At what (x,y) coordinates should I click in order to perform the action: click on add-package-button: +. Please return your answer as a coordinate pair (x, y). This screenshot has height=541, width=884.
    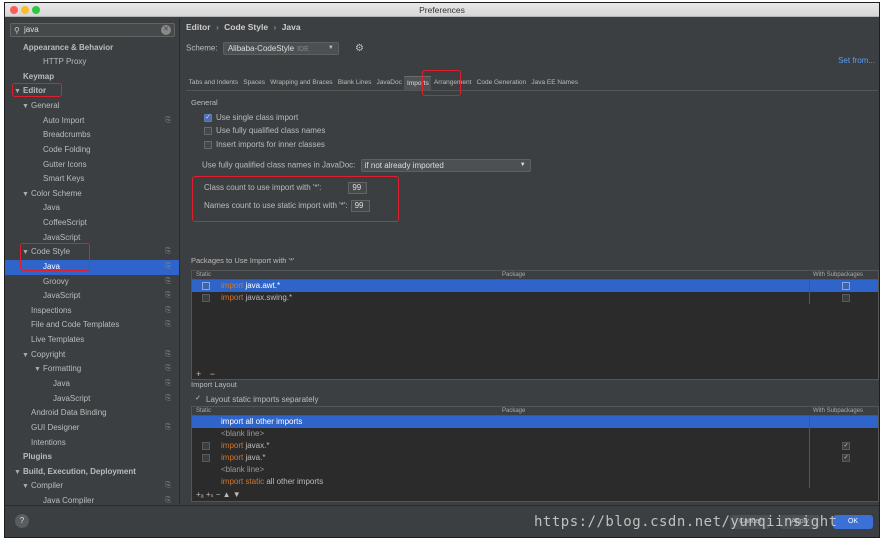
    Looking at the image, I should click on (198, 374).